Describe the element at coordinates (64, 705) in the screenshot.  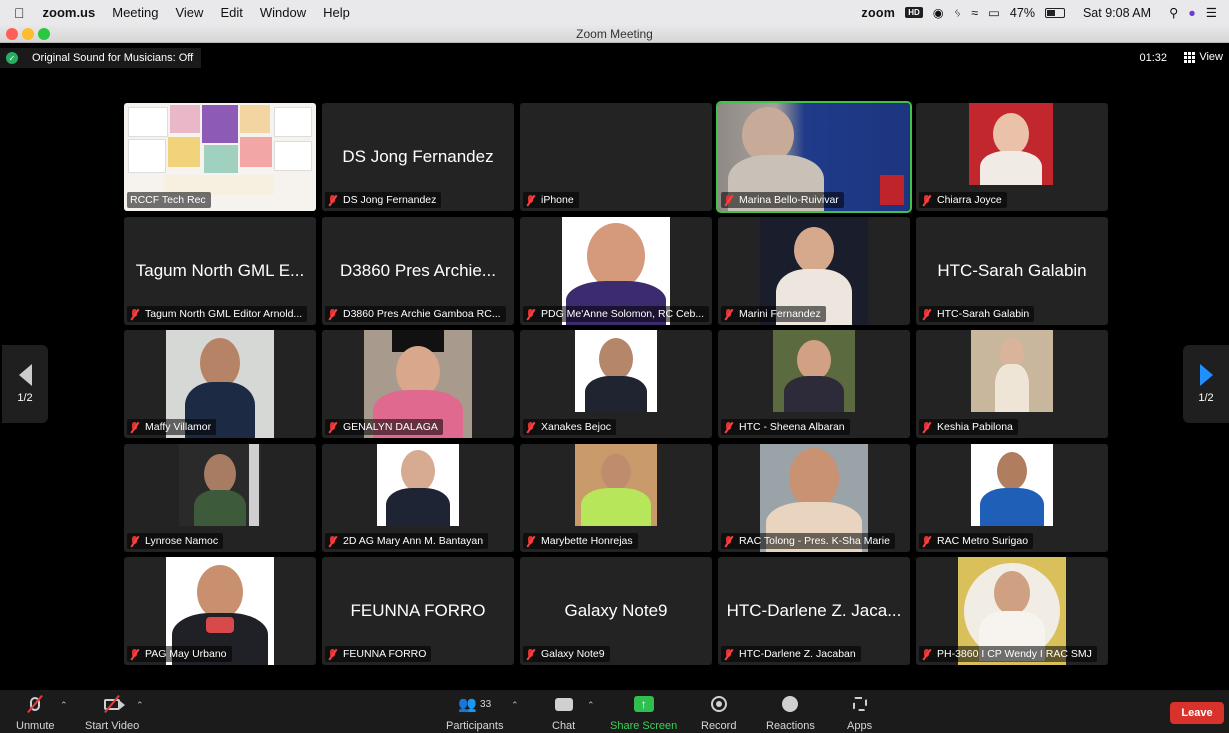
I see `audio-options-chevron-up-icon: ⌃` at that location.